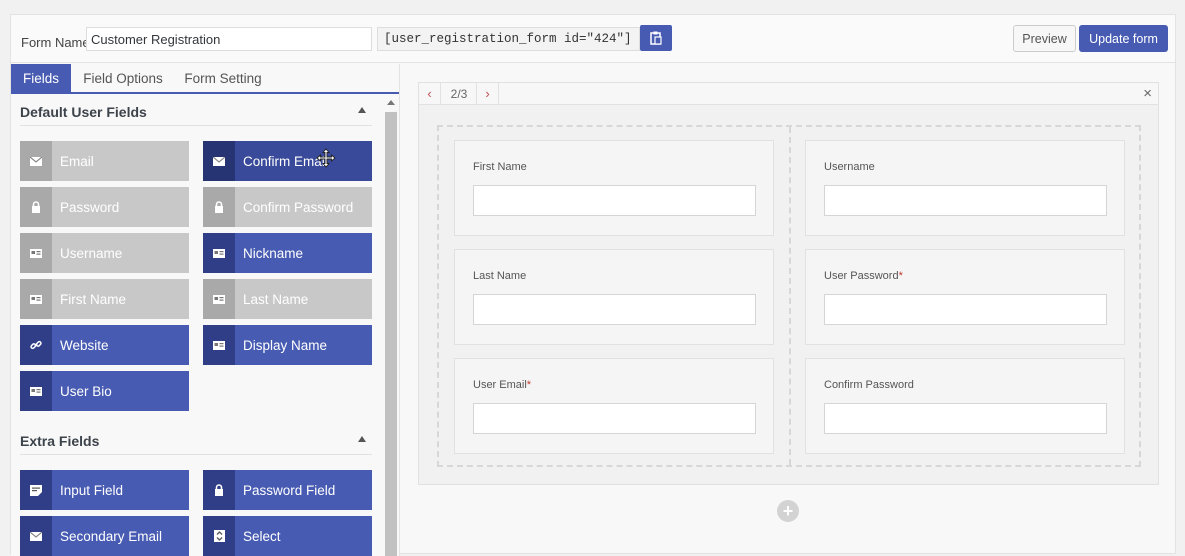 This screenshot has width=1185, height=556. Describe the element at coordinates (326, 158) in the screenshot. I see `move-cursor-icon` at that location.